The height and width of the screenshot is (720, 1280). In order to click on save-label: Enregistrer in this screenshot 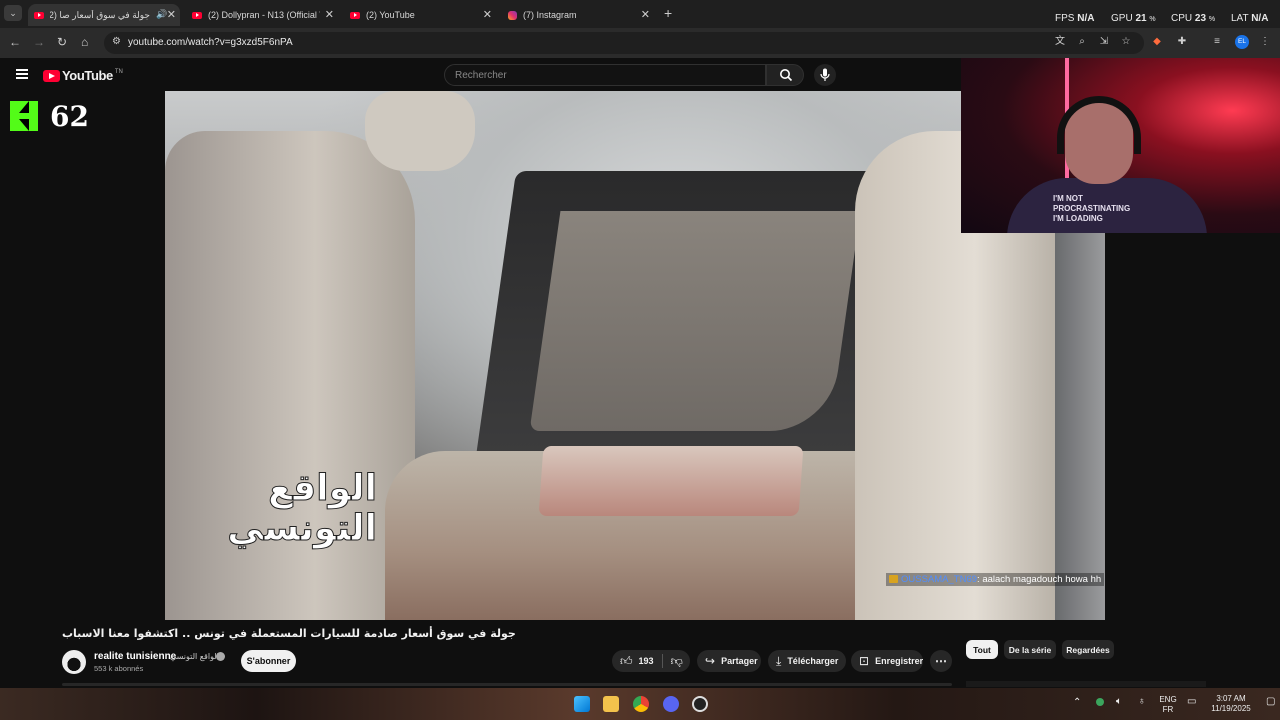, I will do `click(899, 661)`.